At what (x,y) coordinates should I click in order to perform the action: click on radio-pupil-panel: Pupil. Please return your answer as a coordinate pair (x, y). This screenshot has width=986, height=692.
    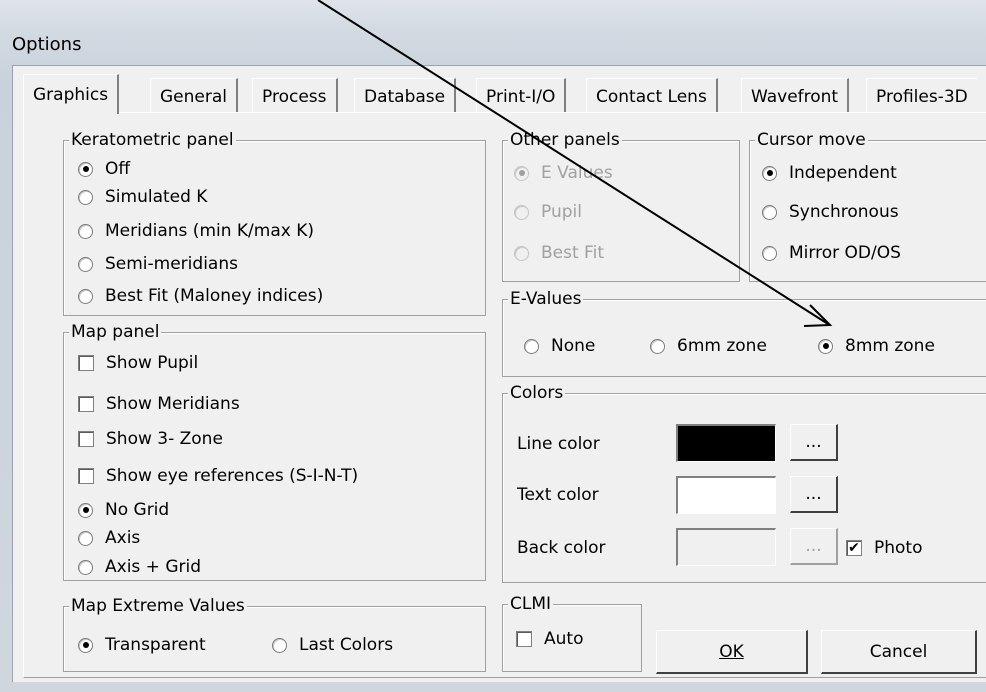
    Looking at the image, I should click on (548, 212).